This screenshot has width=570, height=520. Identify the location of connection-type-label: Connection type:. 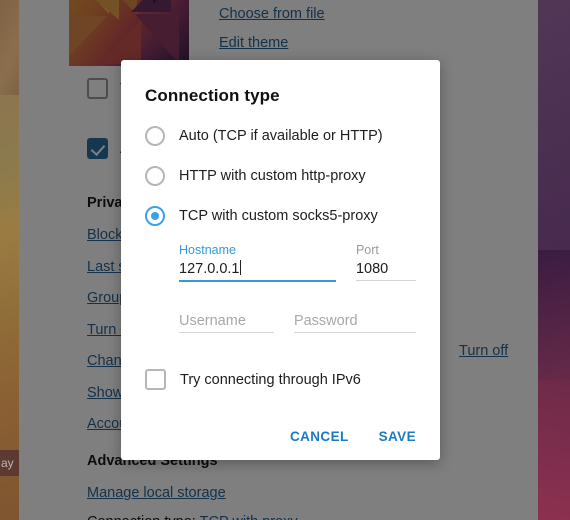
(141, 517).